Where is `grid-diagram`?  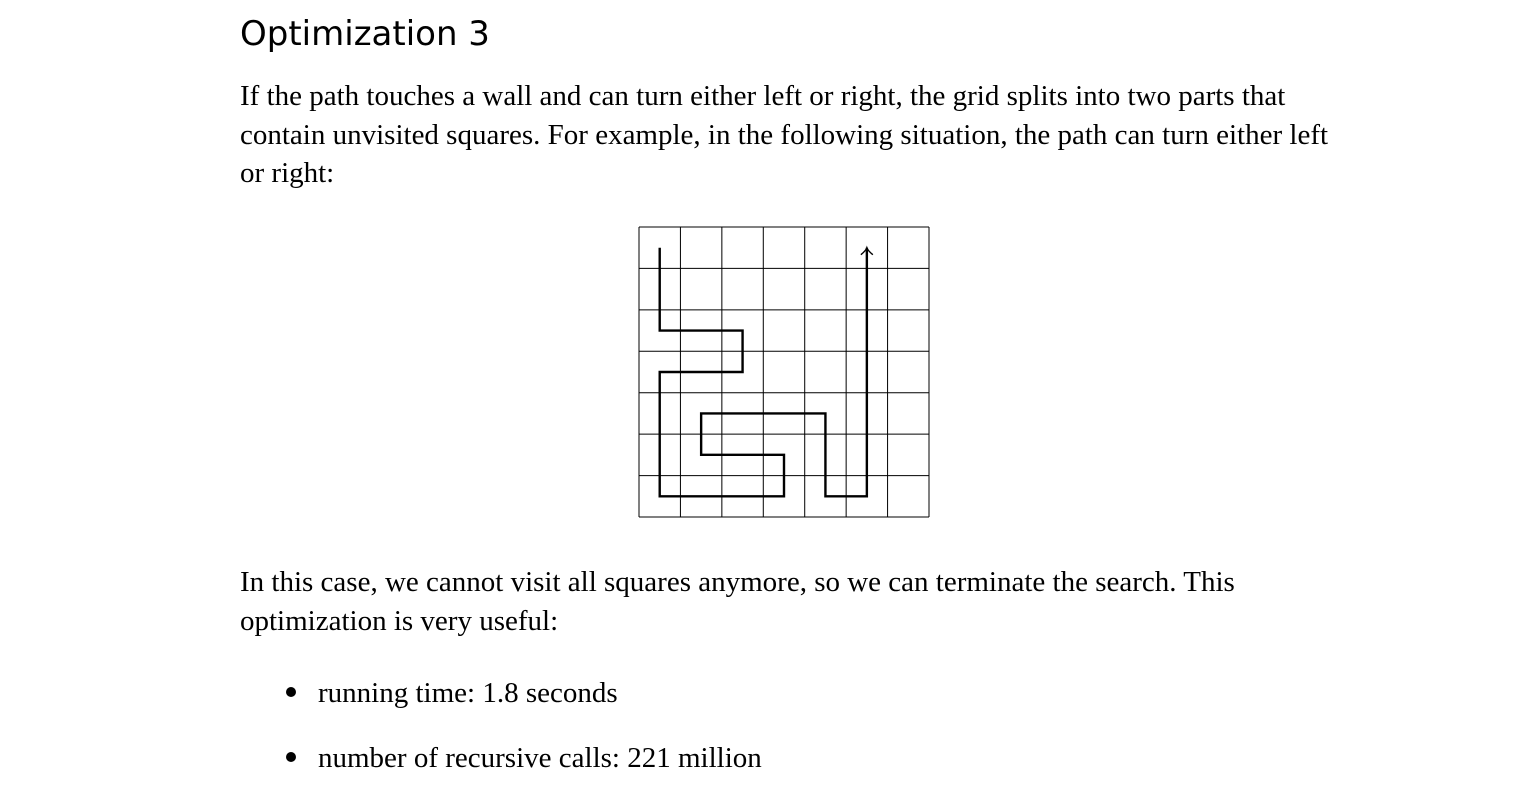
grid-diagram is located at coordinates (784, 372).